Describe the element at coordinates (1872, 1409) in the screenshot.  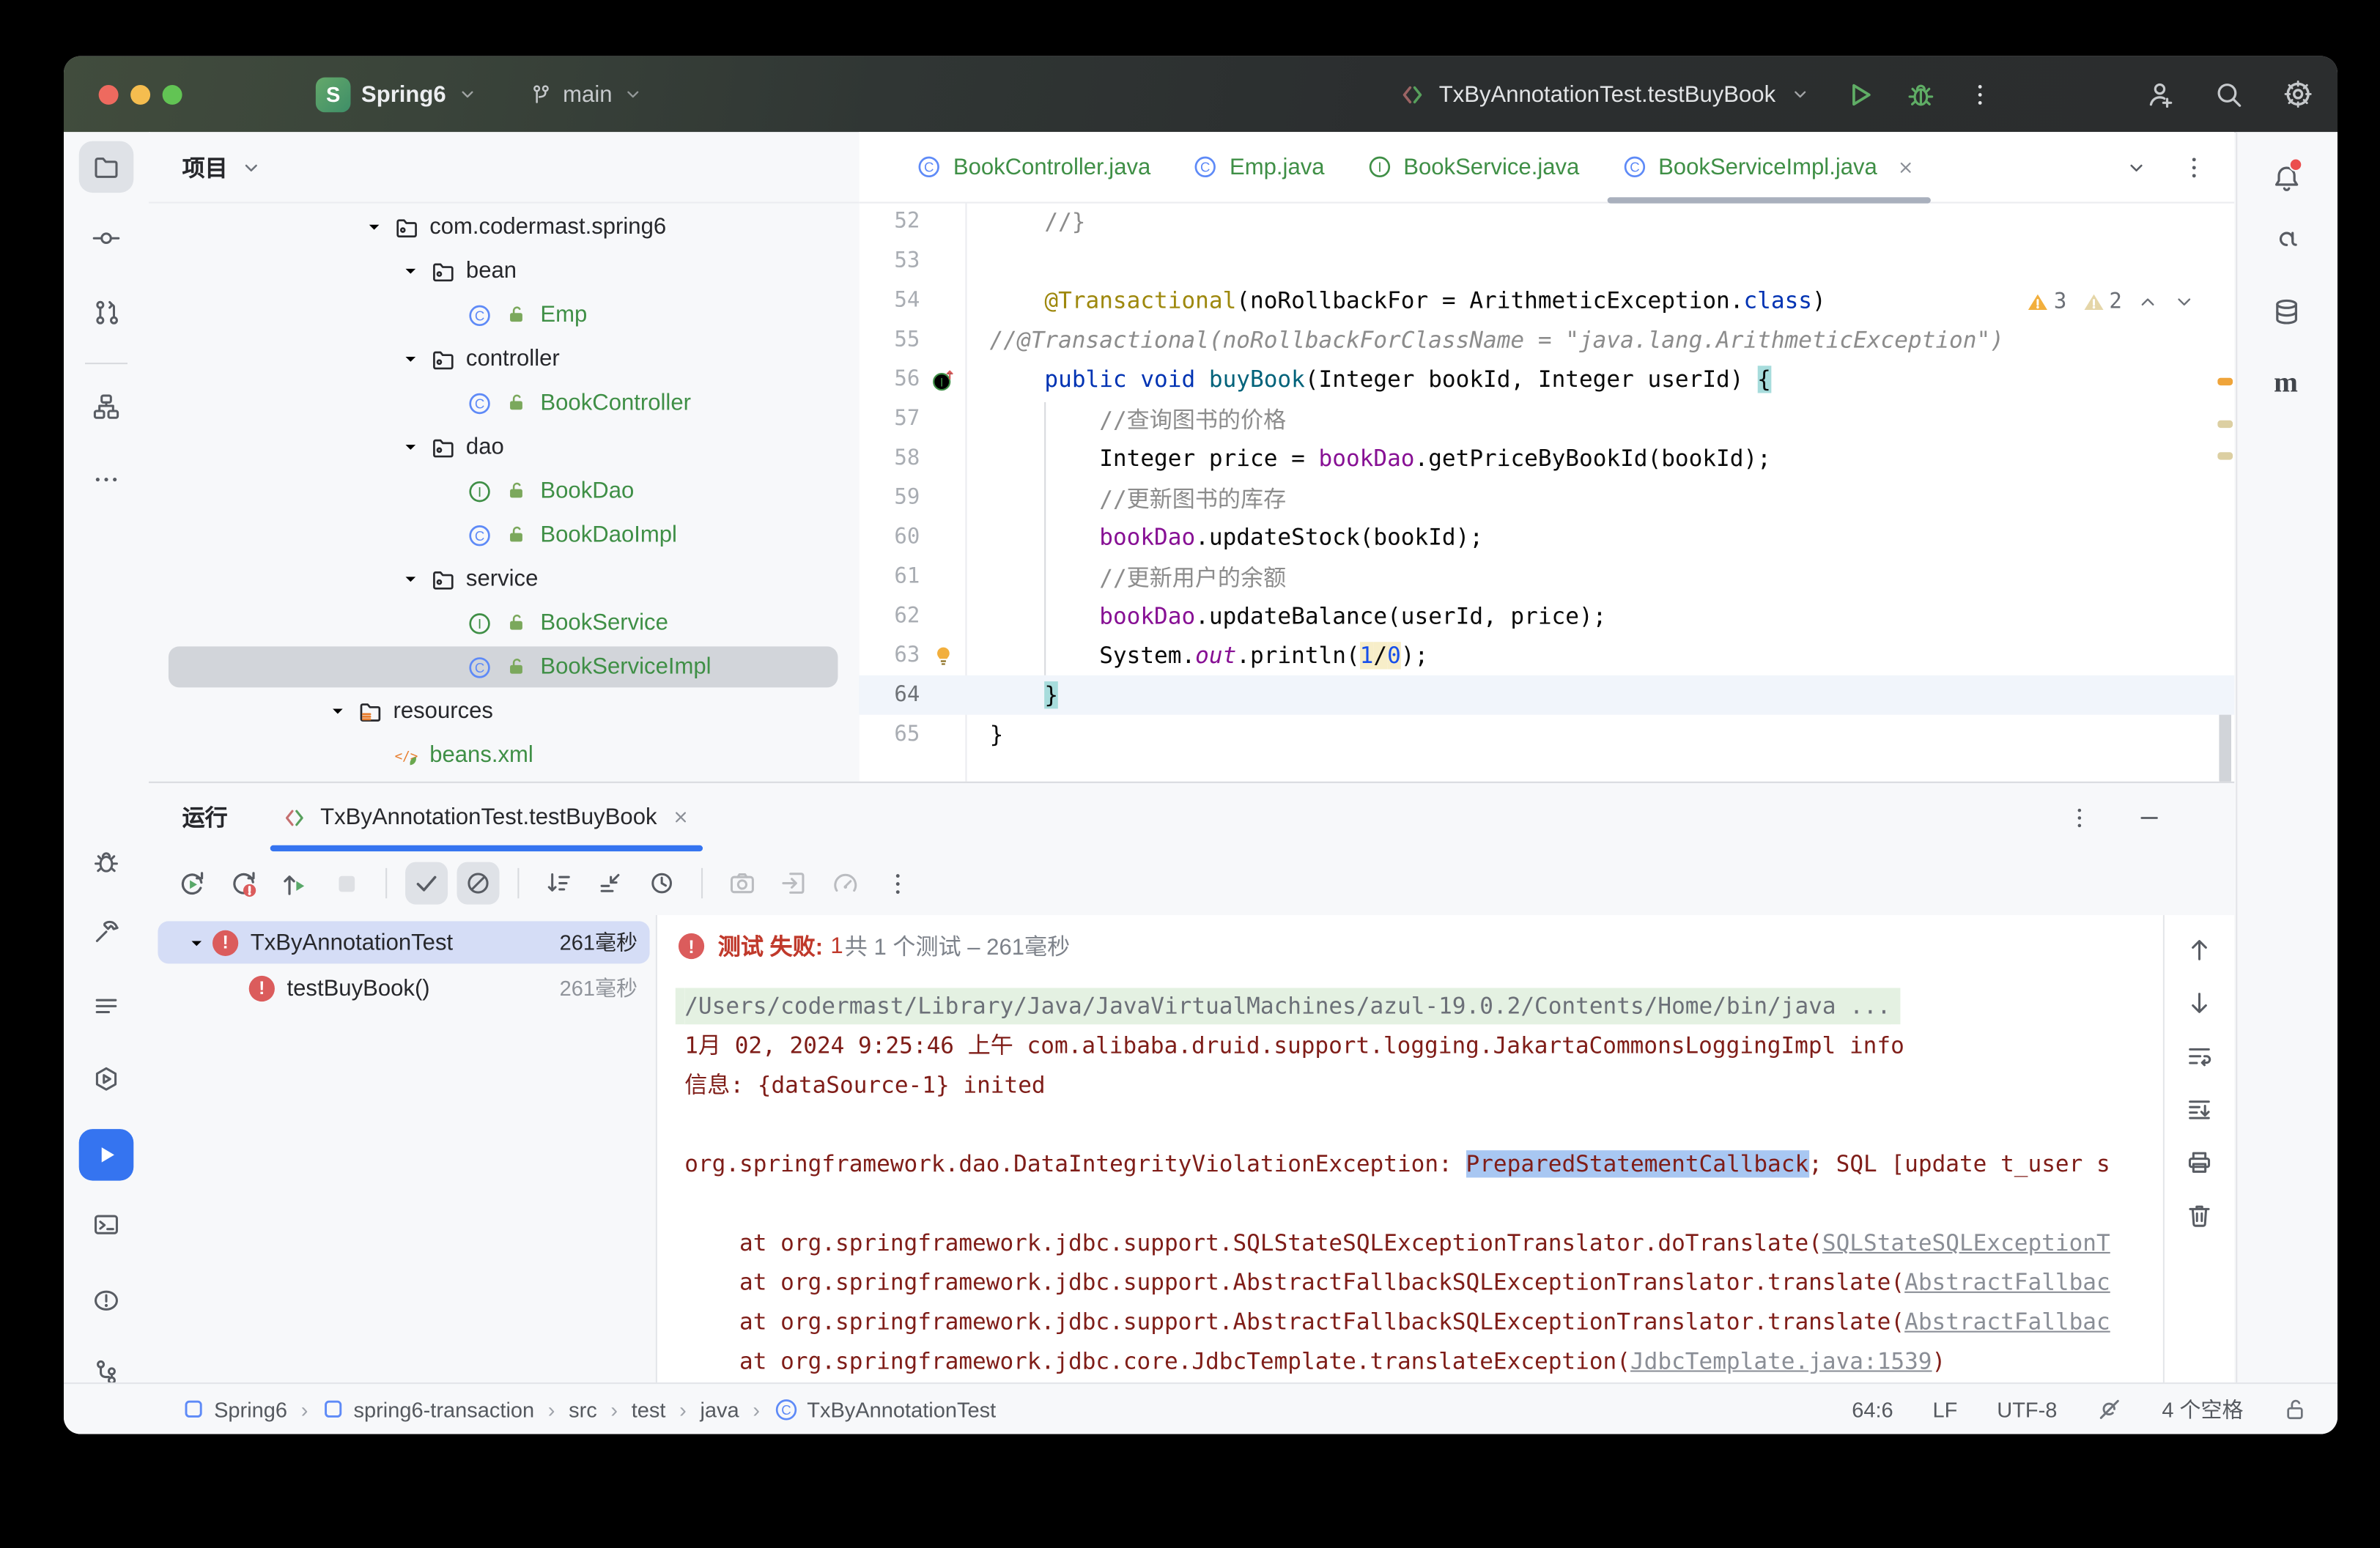
I see `caret-position-widget: 64:6` at that location.